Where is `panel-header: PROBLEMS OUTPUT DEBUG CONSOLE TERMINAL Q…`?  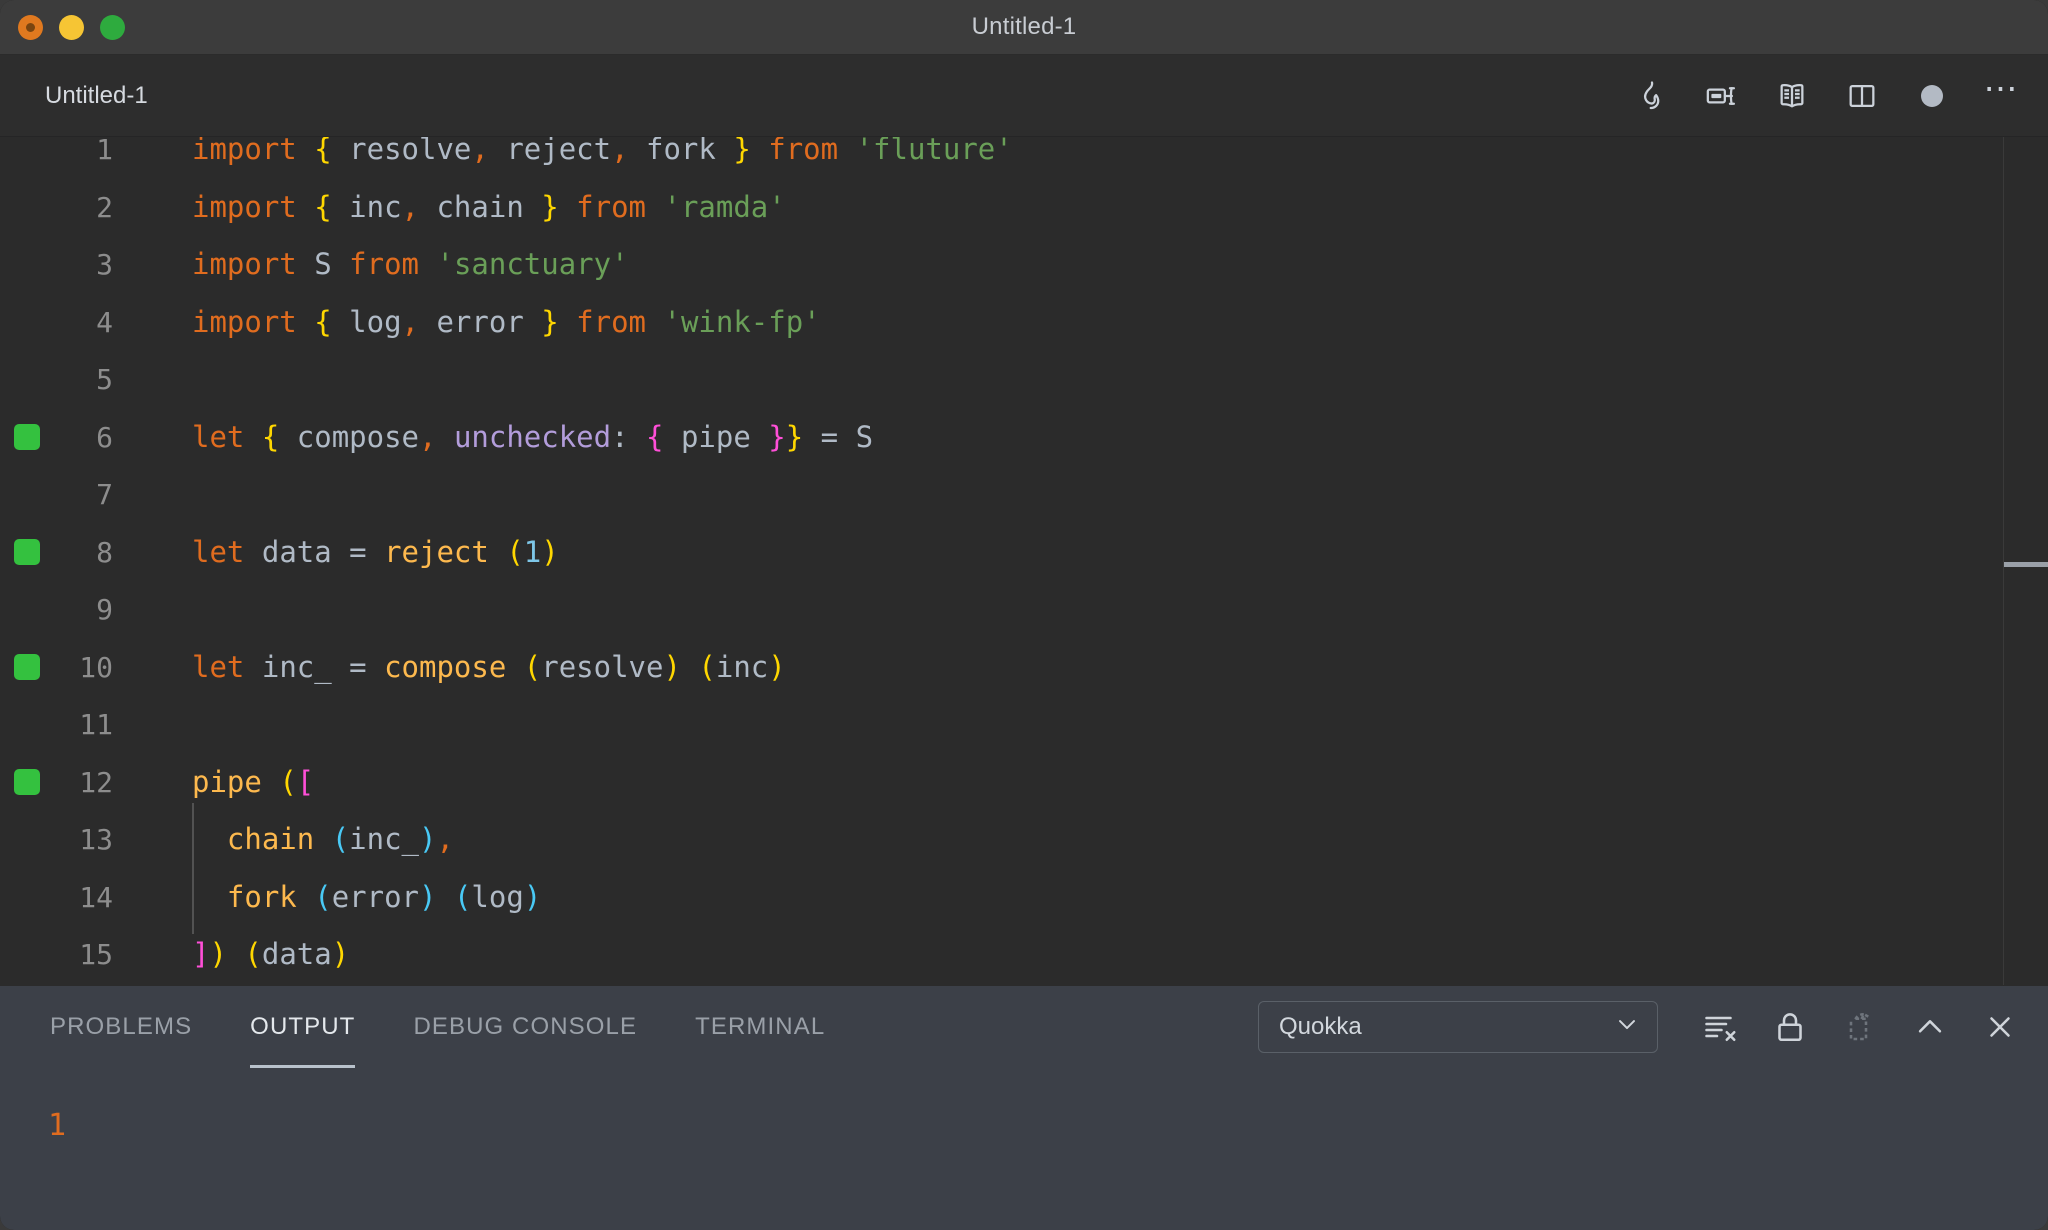 panel-header: PROBLEMS OUTPUT DEBUG CONSOLE TERMINAL Q… is located at coordinates (1024, 1027).